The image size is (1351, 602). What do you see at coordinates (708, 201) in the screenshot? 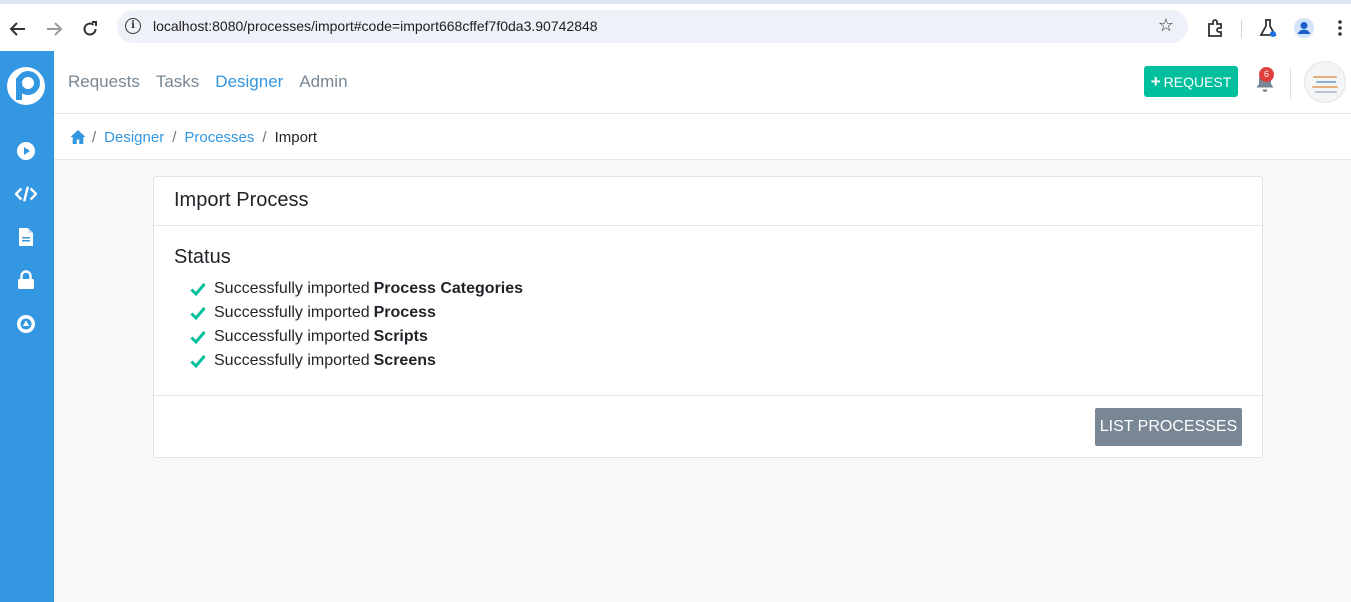
I see `card-title: Import Process` at bounding box center [708, 201].